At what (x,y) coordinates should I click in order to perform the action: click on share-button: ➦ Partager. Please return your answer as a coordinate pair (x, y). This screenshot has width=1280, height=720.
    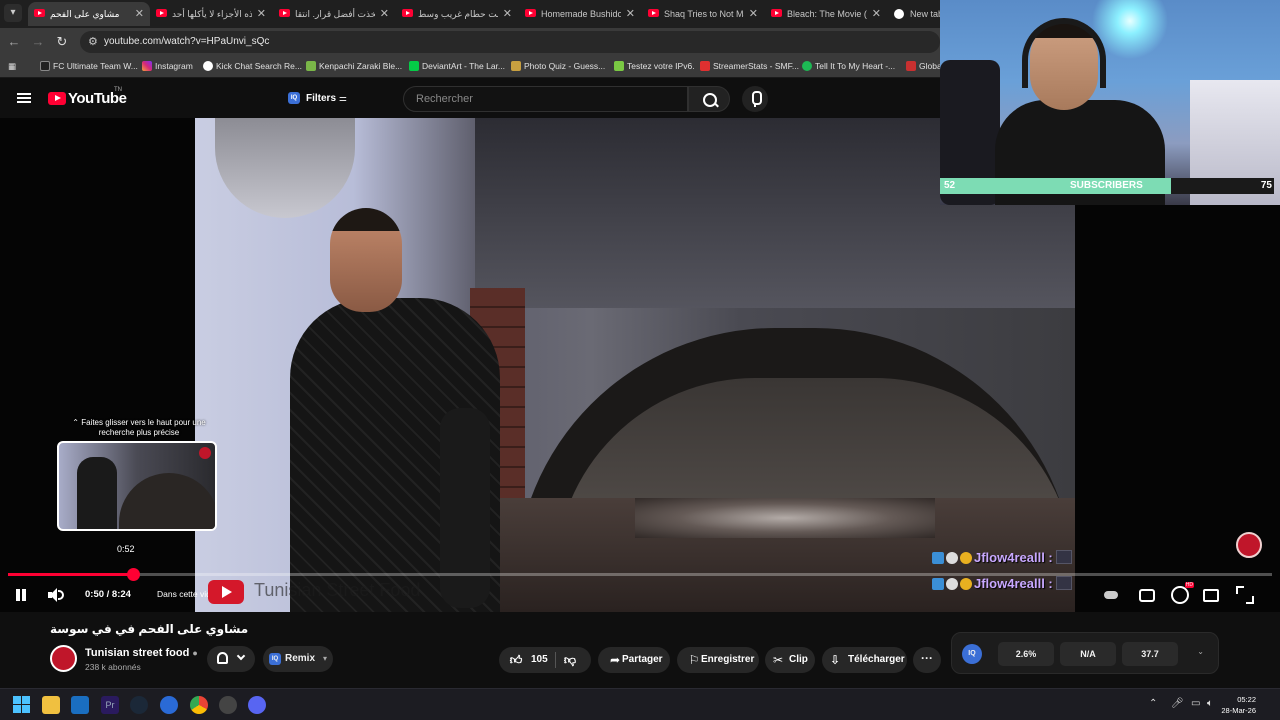
    Looking at the image, I should click on (634, 660).